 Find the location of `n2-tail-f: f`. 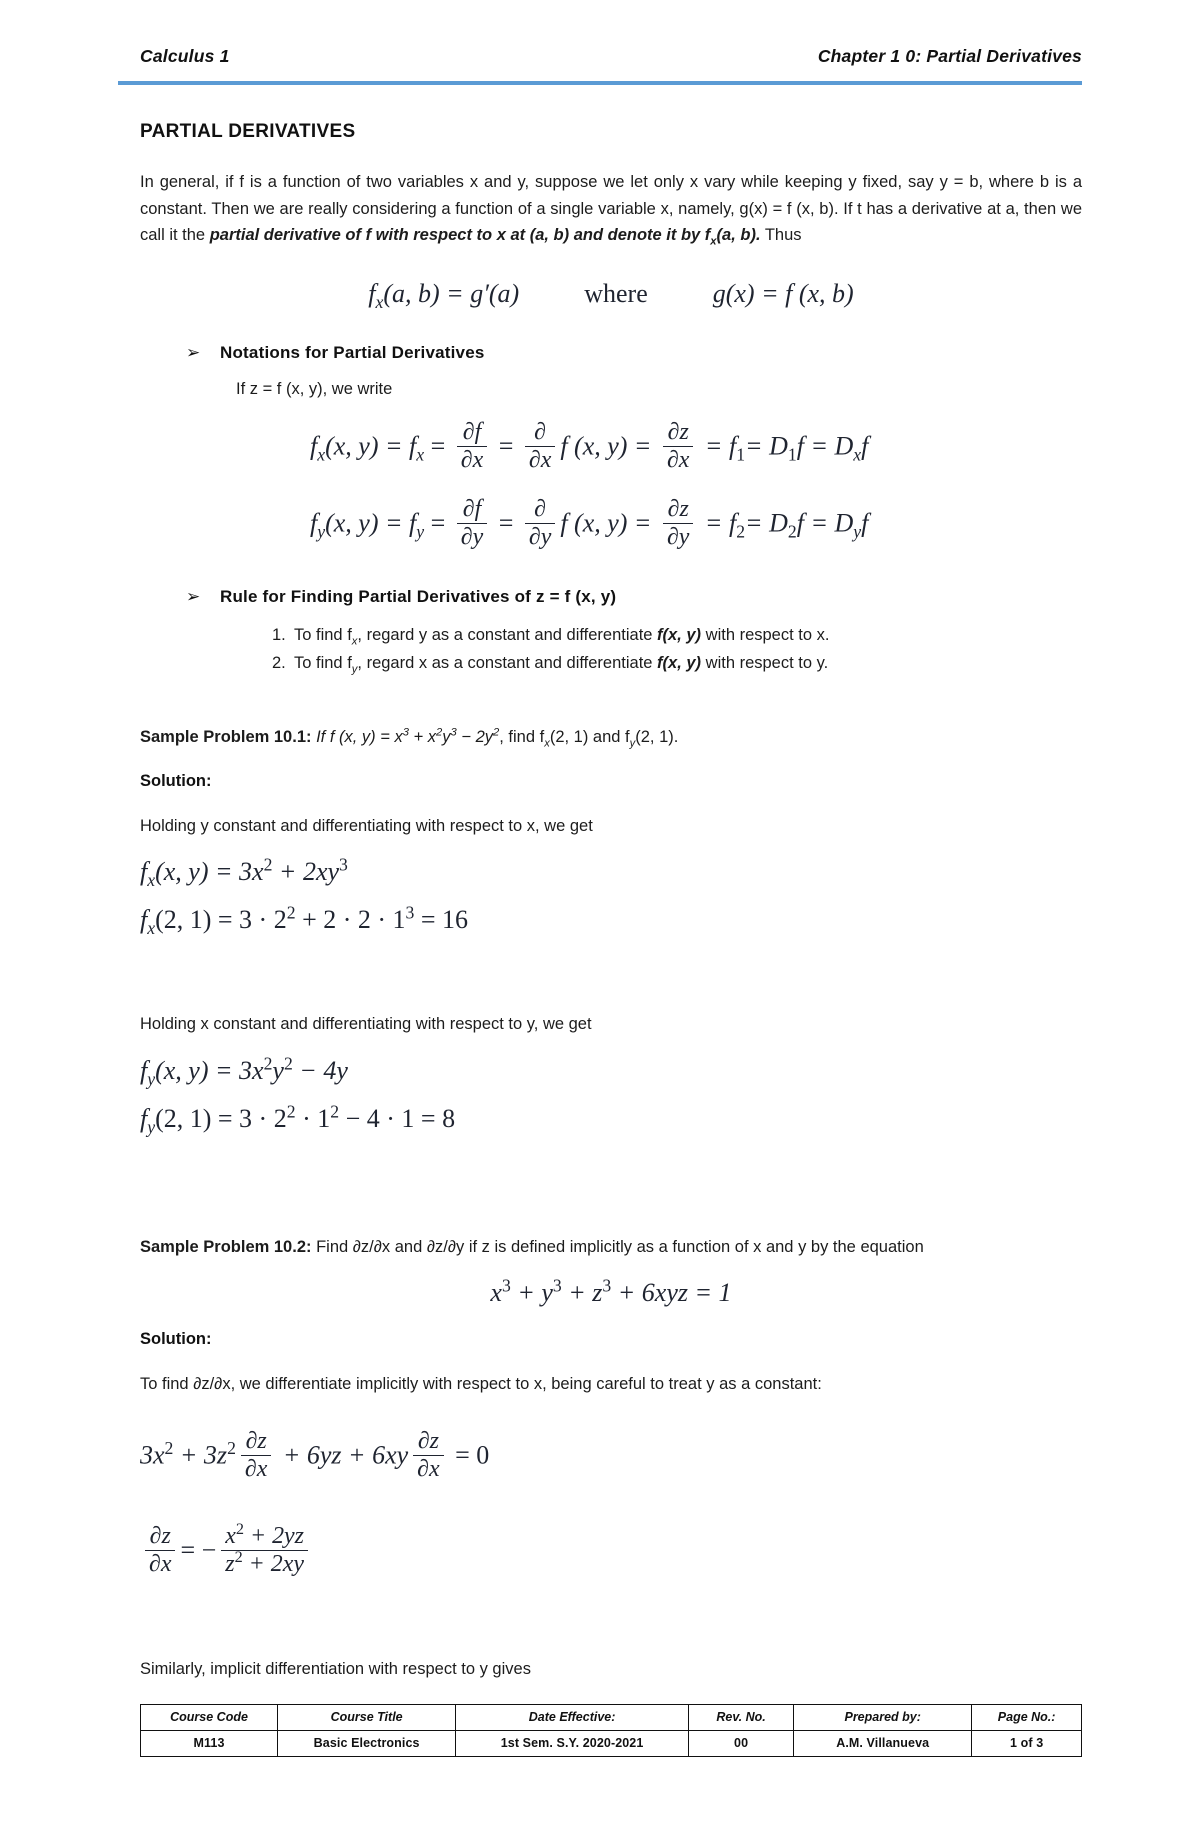

n2-tail-f: f is located at coordinates (865, 523).